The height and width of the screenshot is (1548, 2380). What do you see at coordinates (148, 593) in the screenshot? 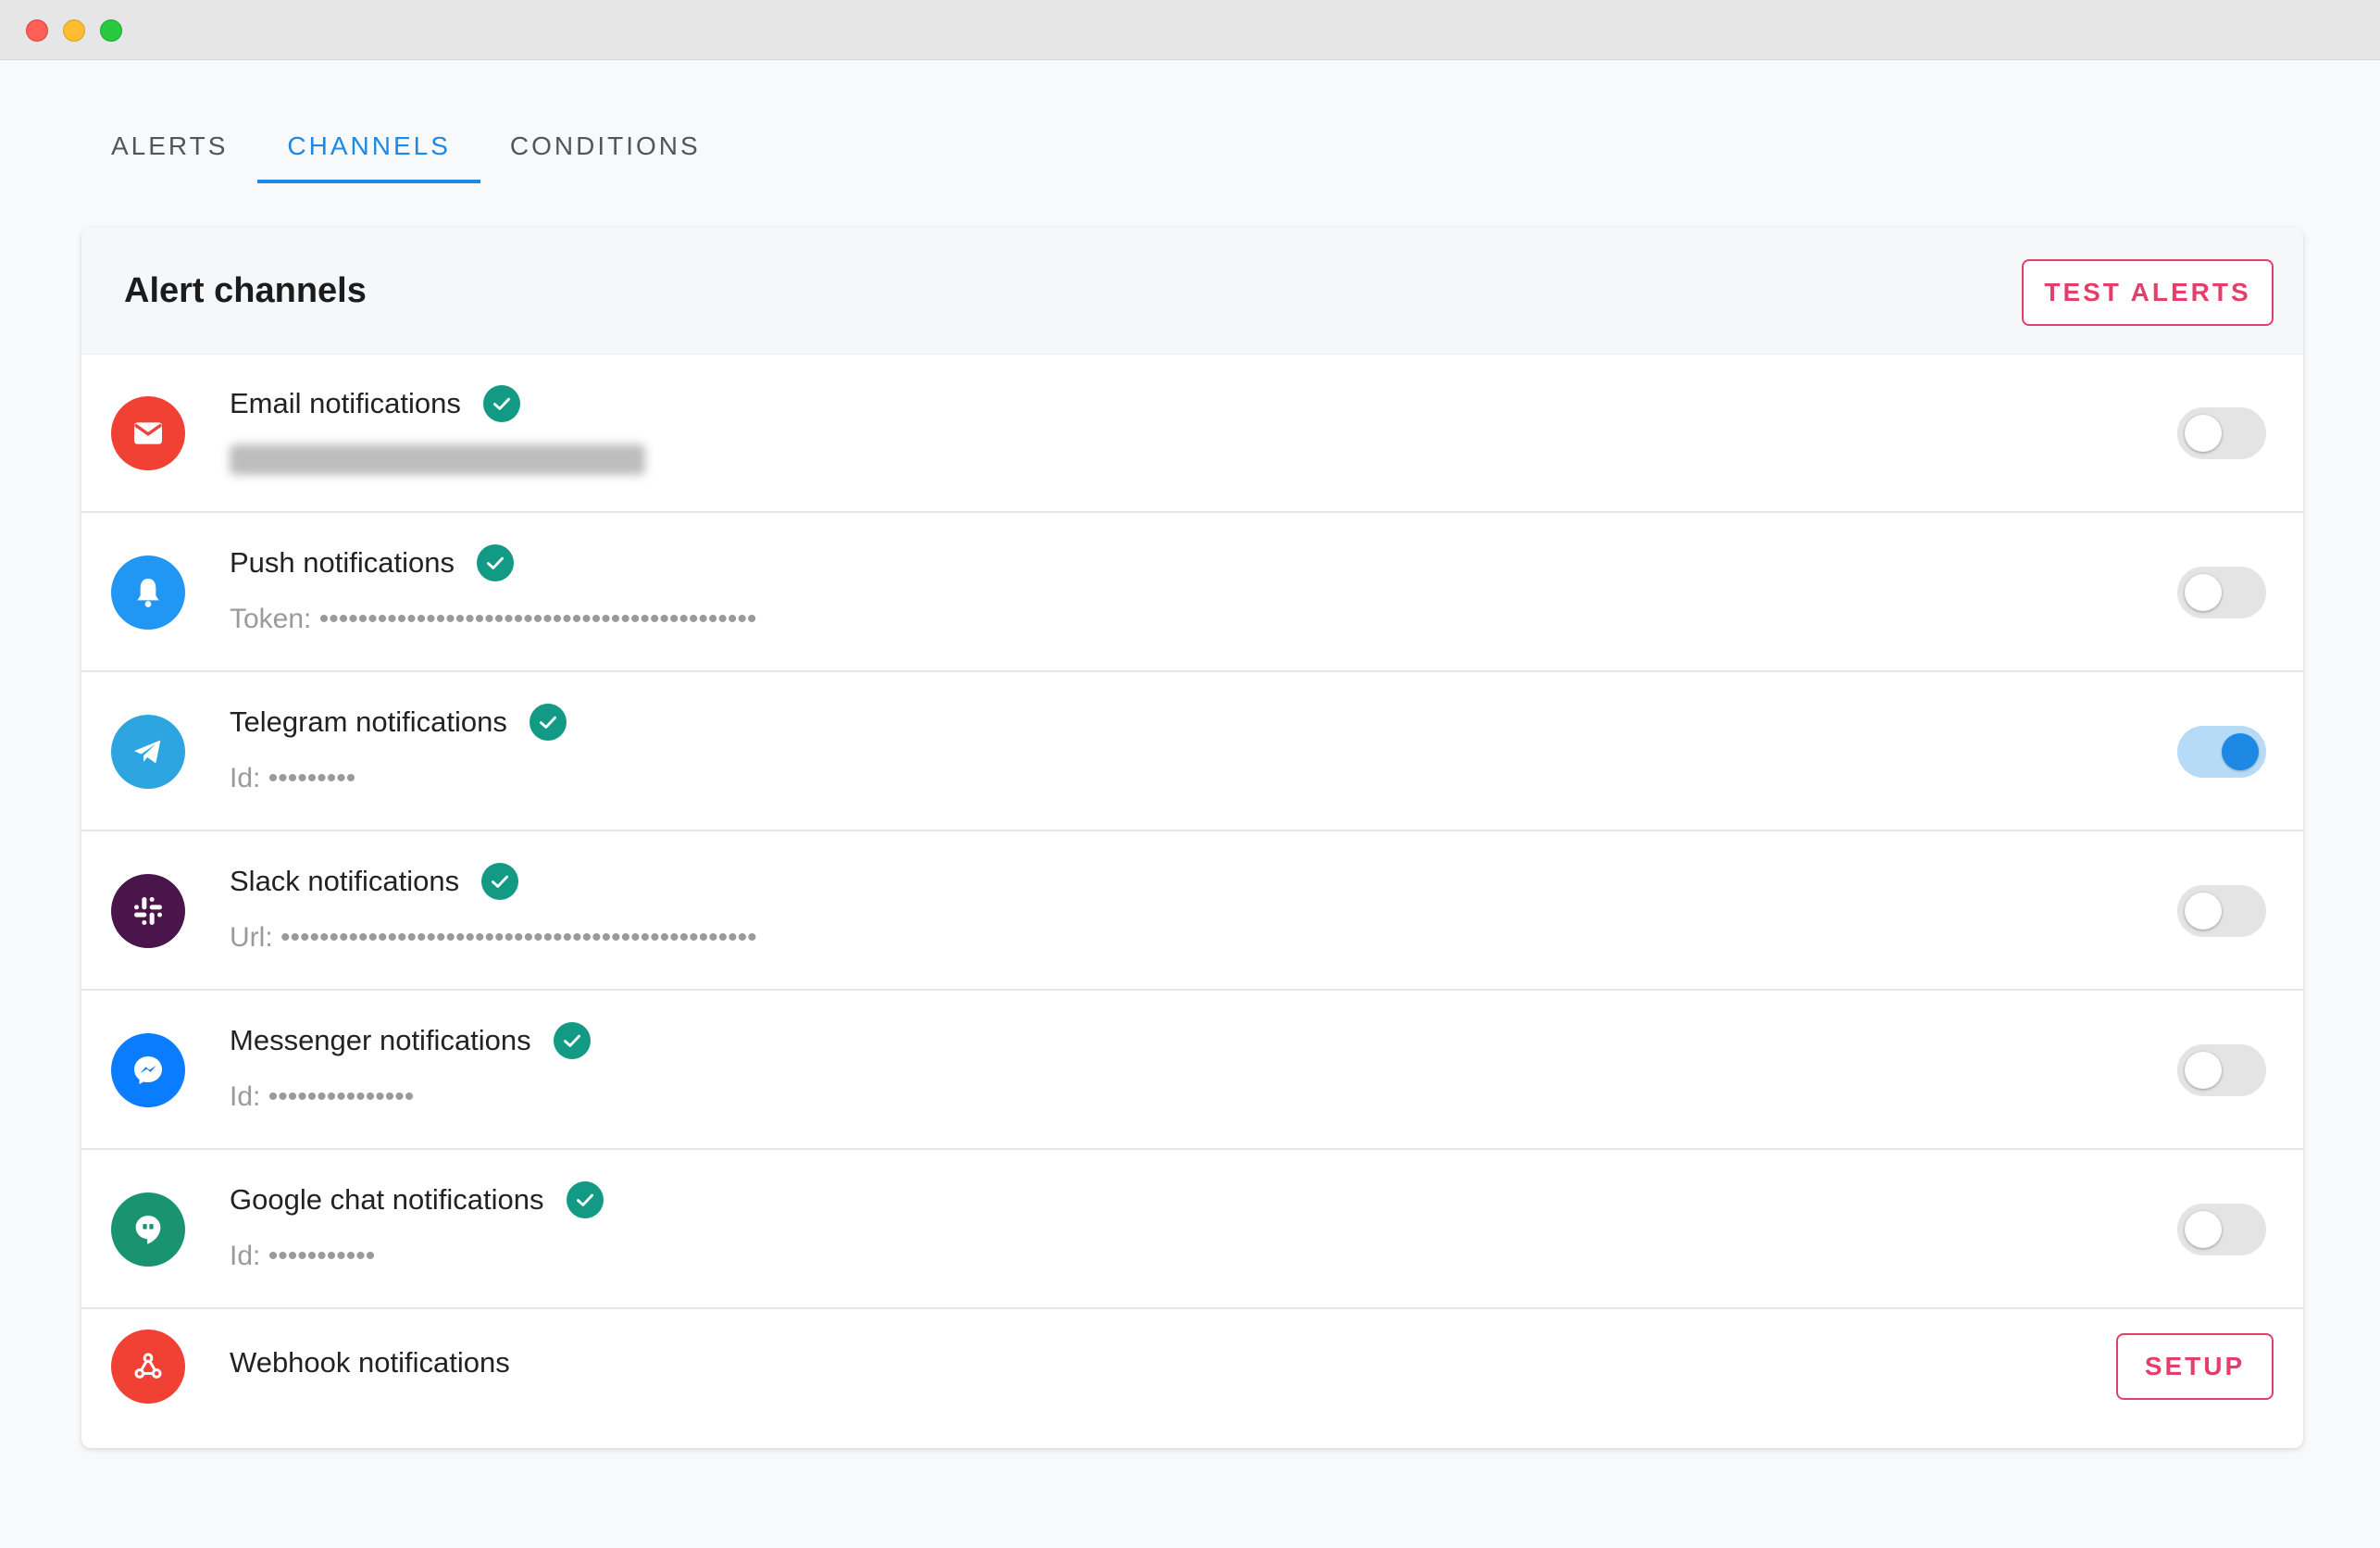
I see `bell-icon` at bounding box center [148, 593].